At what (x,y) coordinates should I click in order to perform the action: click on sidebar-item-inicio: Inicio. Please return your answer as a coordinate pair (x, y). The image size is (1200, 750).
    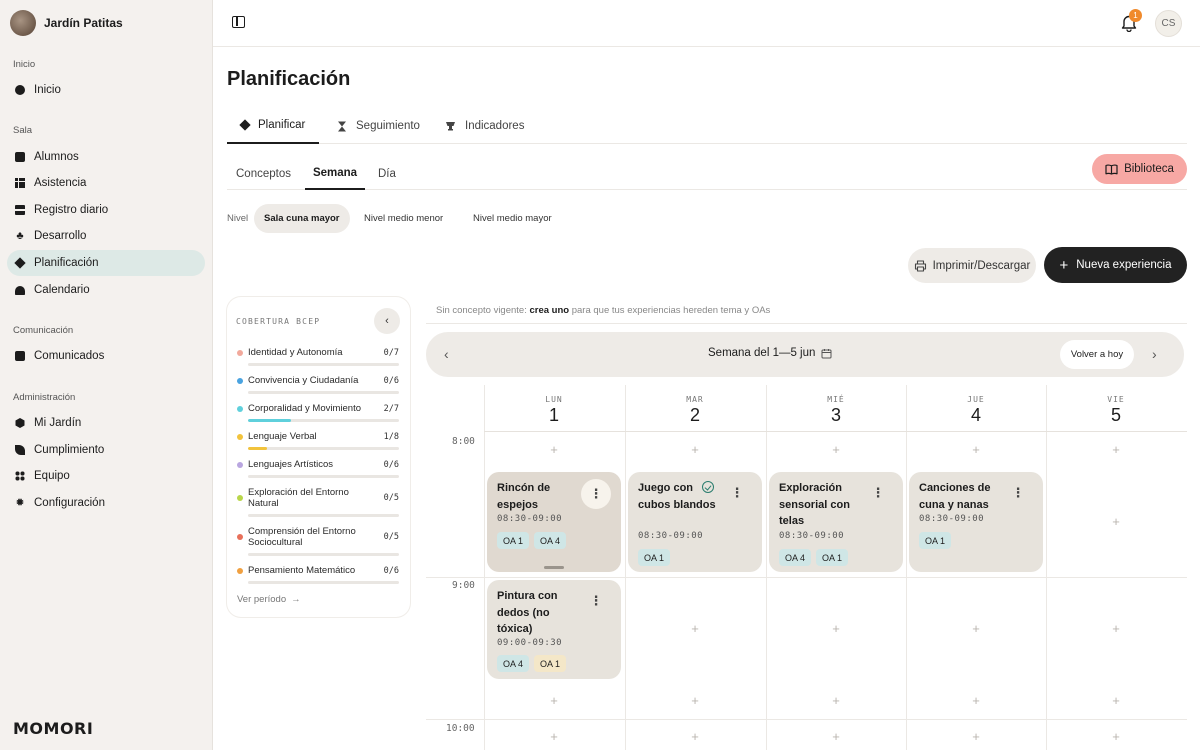
    Looking at the image, I should click on (106, 90).